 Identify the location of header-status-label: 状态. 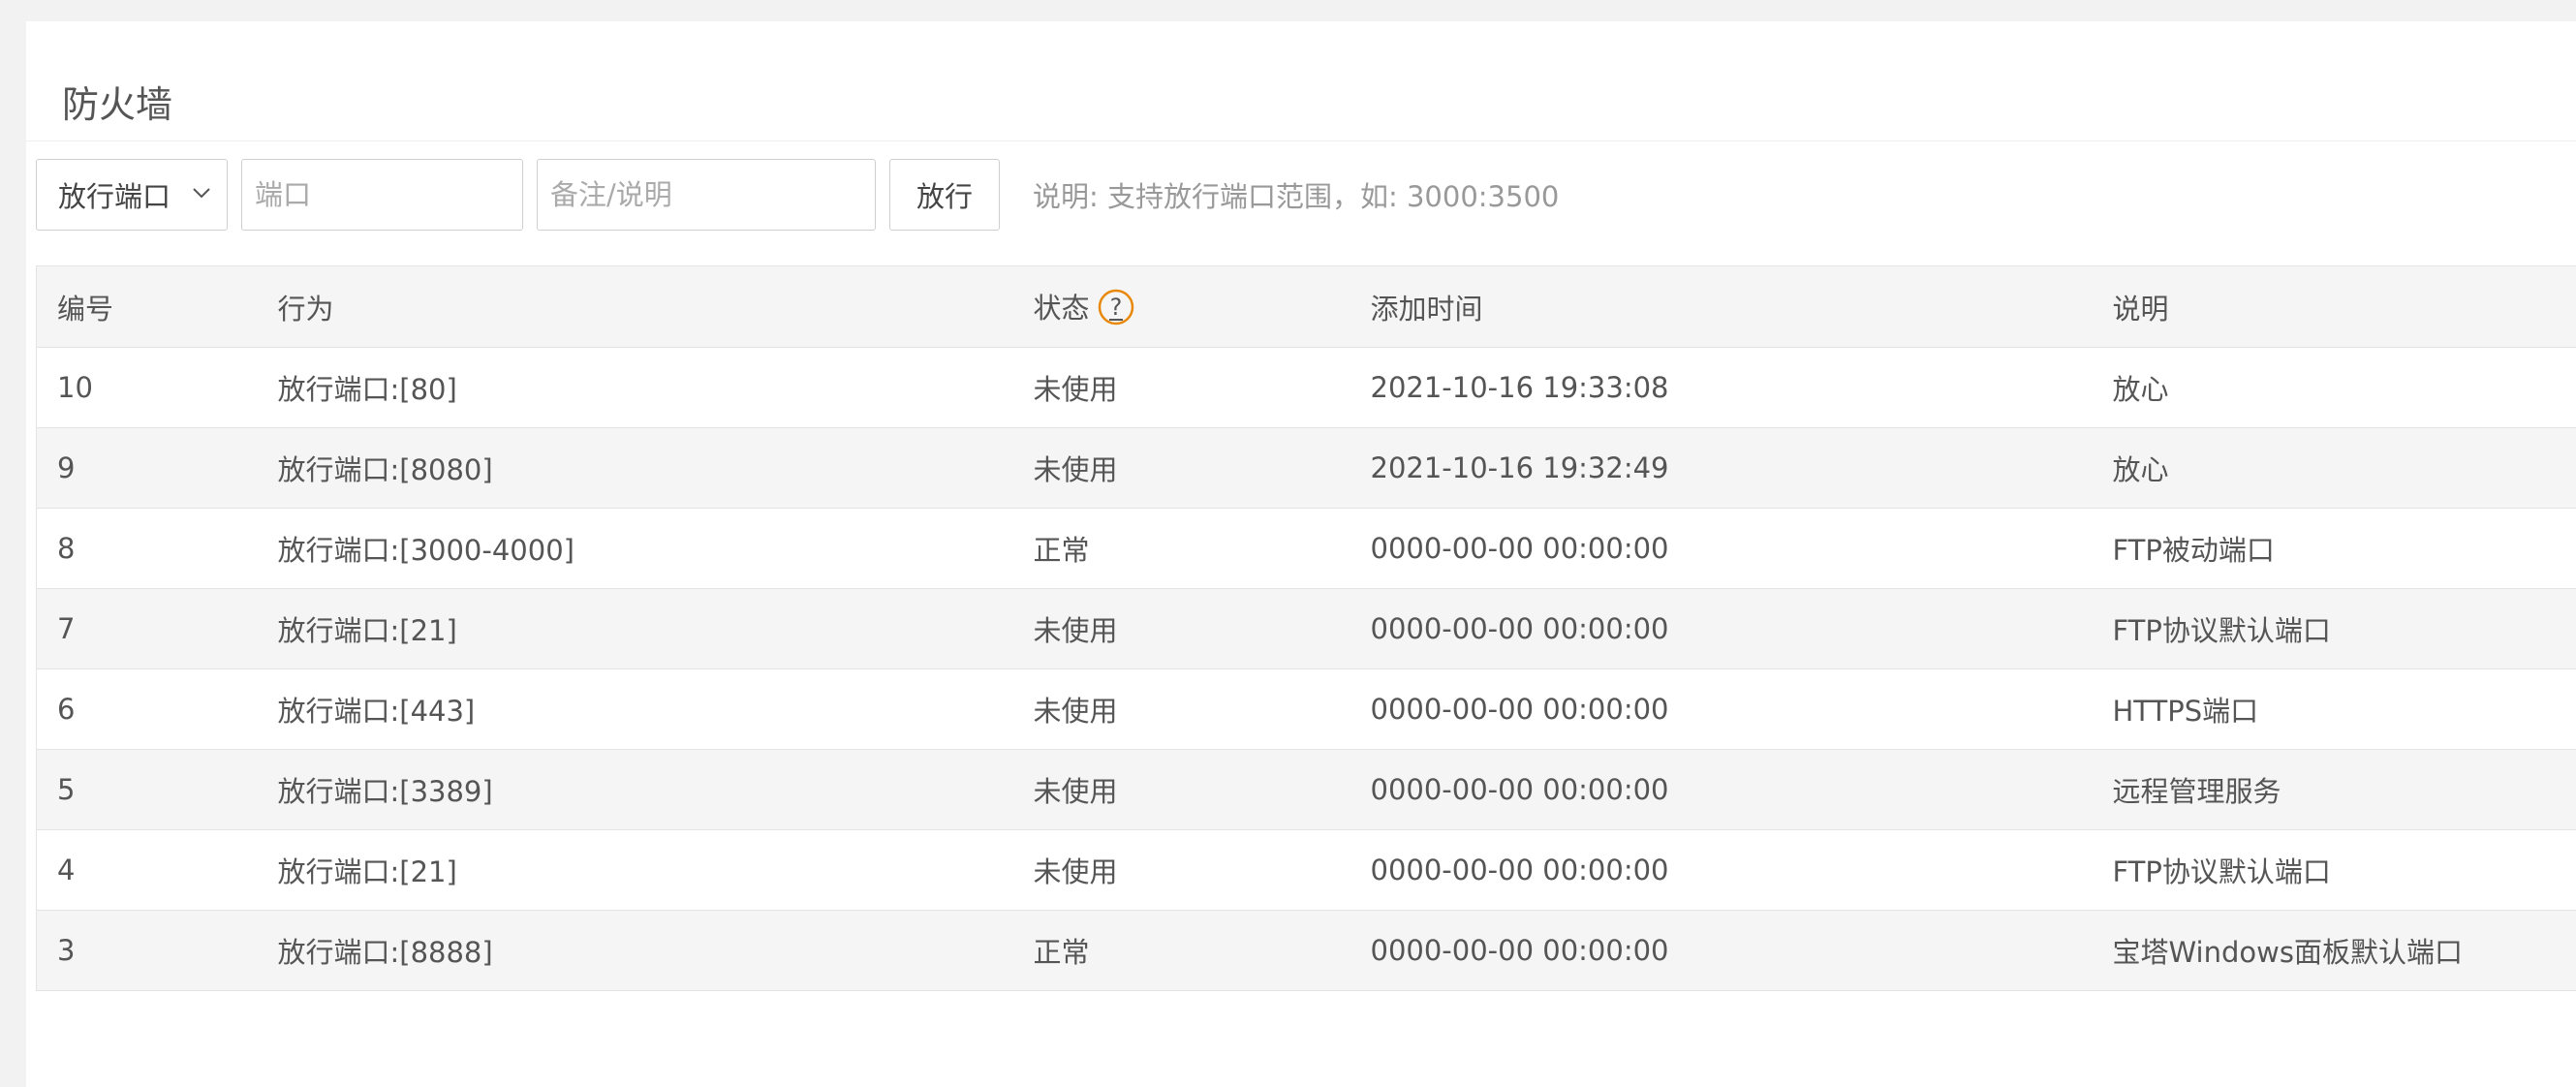
(1062, 308).